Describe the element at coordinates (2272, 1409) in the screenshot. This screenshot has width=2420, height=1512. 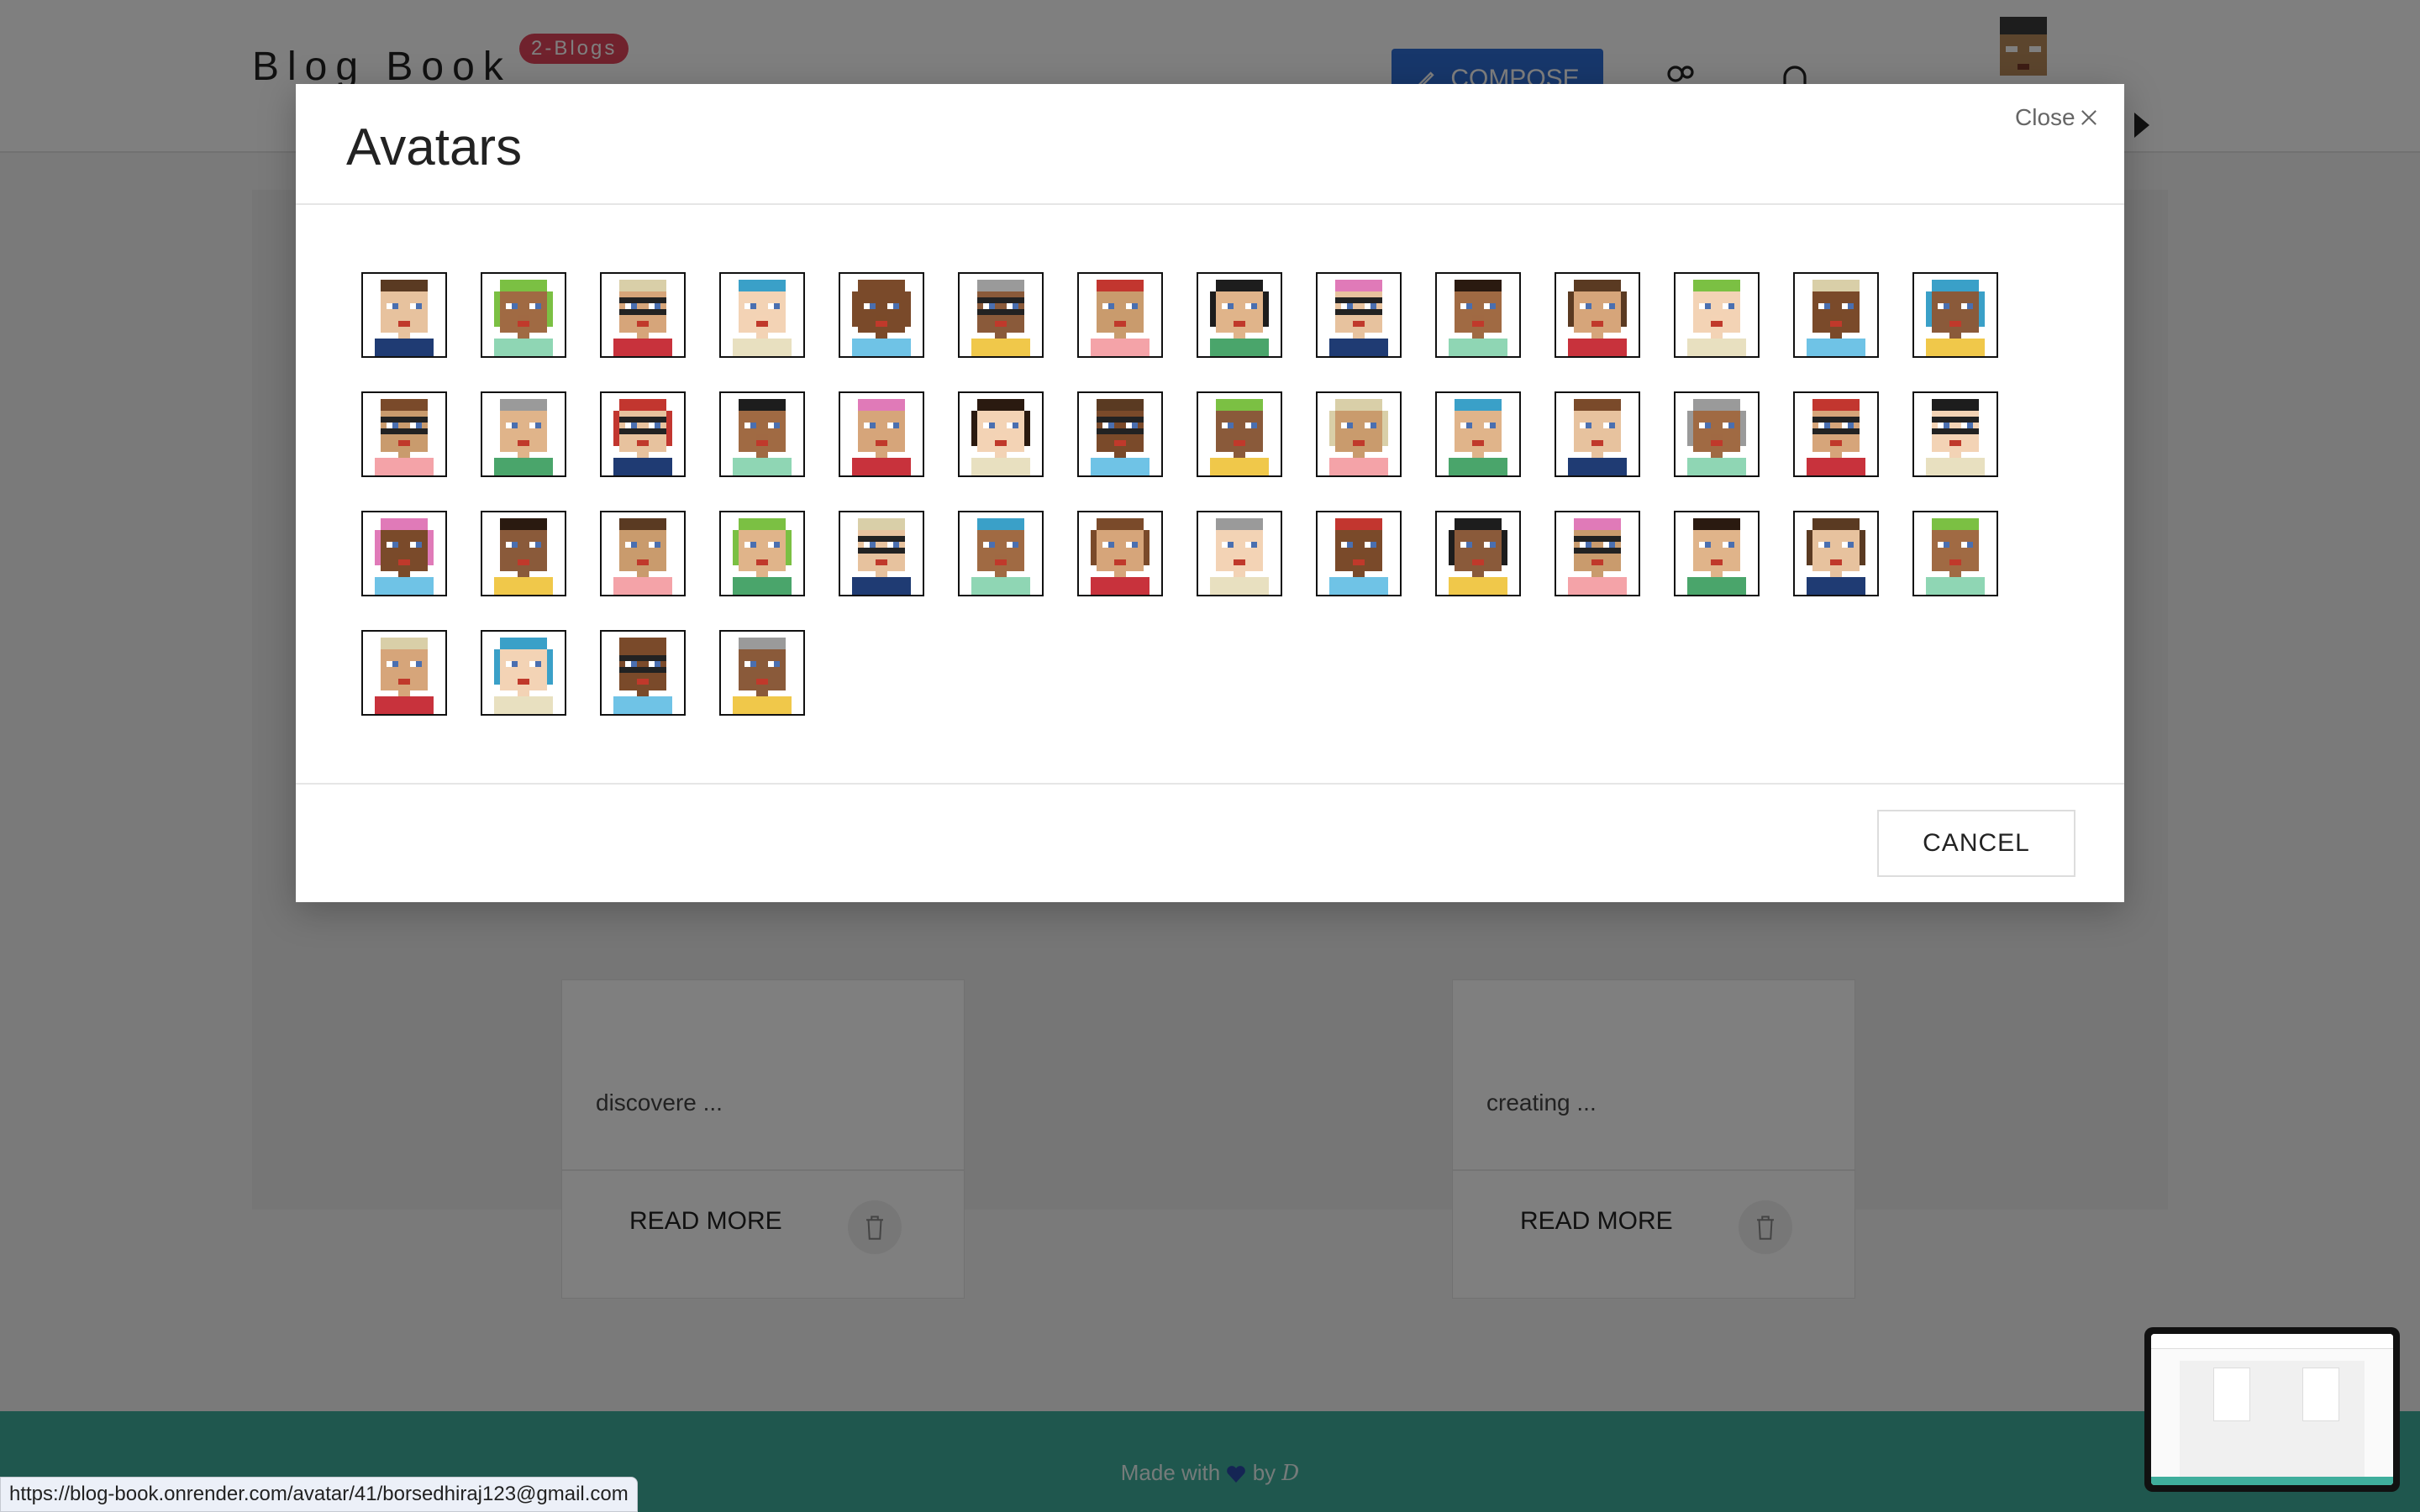
I see `screen-preview-thumbnail` at that location.